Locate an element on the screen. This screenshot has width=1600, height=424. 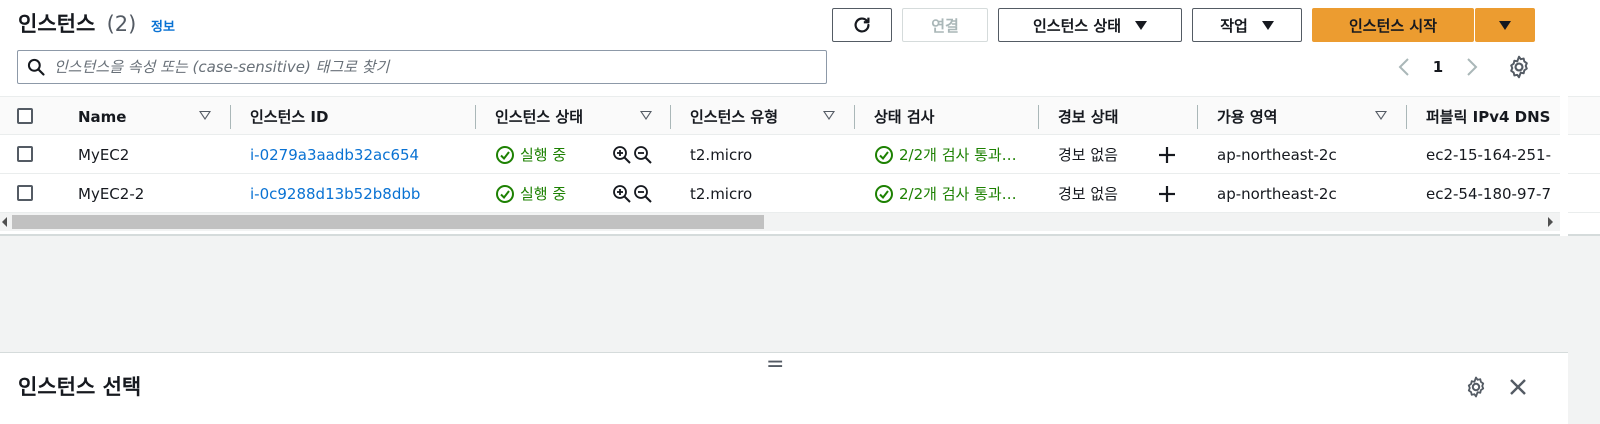
close-details-button is located at coordinates (1518, 387).